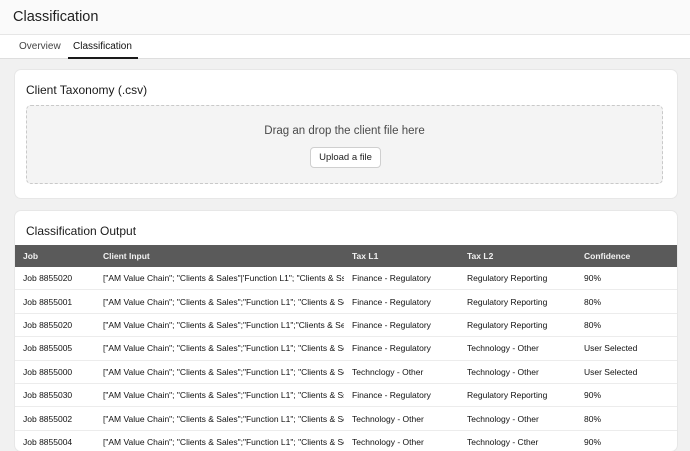 The height and width of the screenshot is (451, 690). What do you see at coordinates (102, 47) in the screenshot?
I see `tab-classification: Classification` at bounding box center [102, 47].